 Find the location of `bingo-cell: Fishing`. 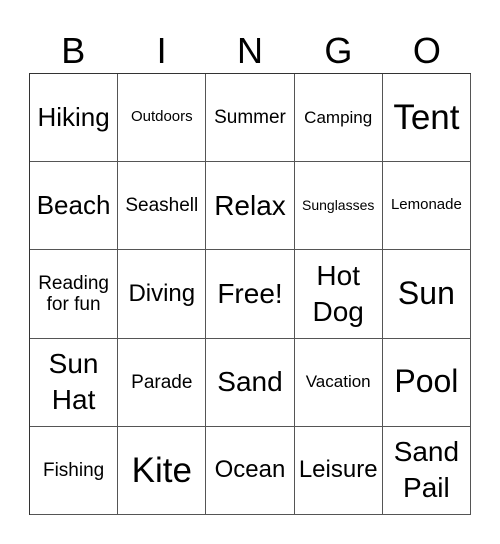

bingo-cell: Fishing is located at coordinates (74, 470).